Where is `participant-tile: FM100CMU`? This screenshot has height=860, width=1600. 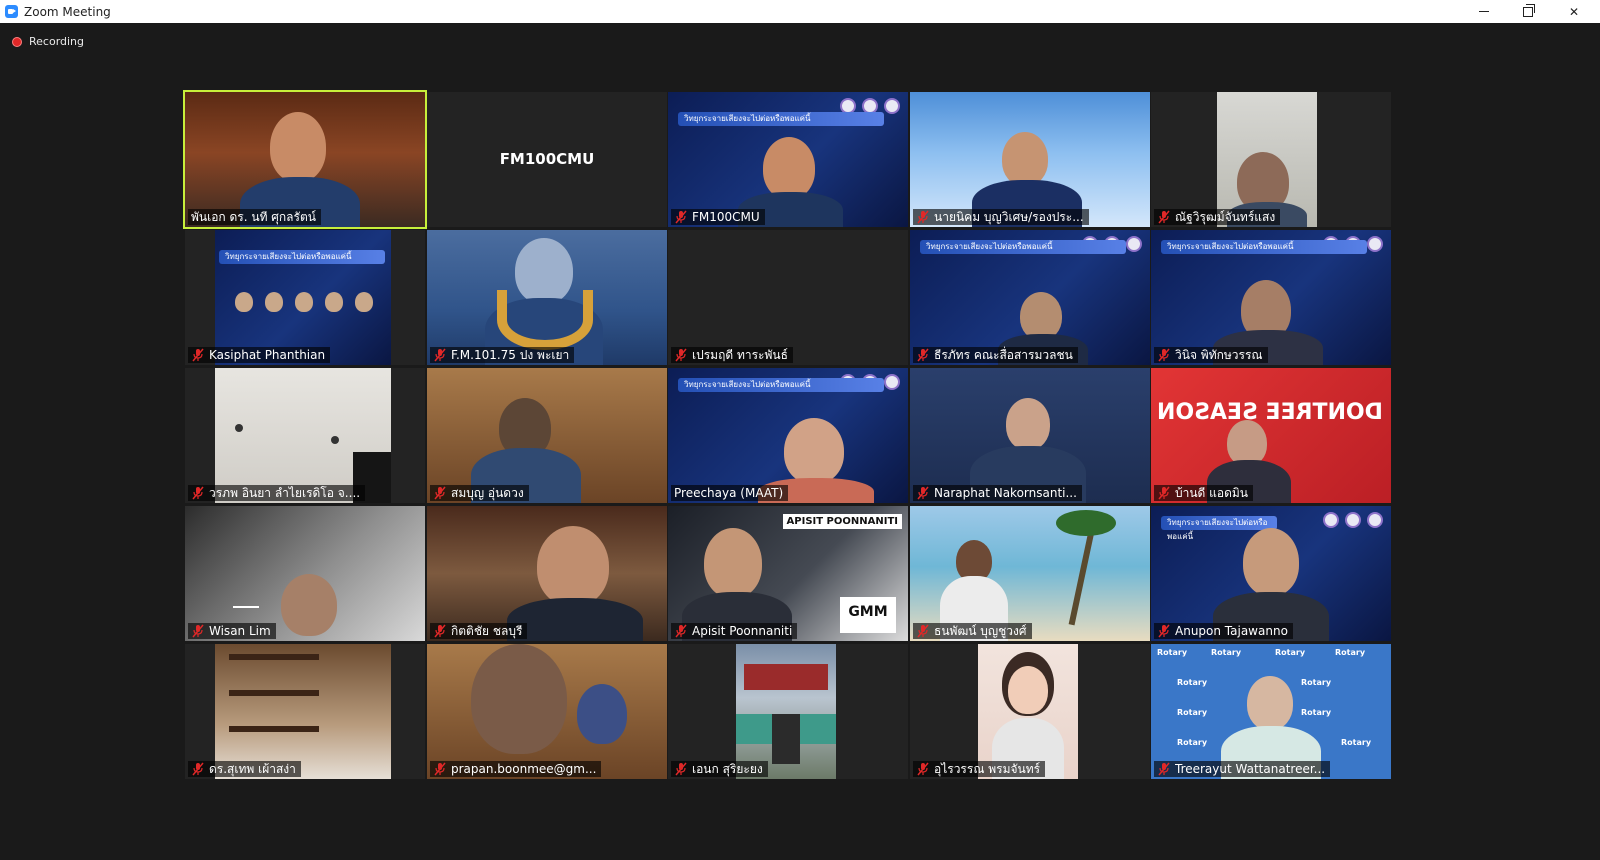
participant-tile: FM100CMU is located at coordinates (547, 159).